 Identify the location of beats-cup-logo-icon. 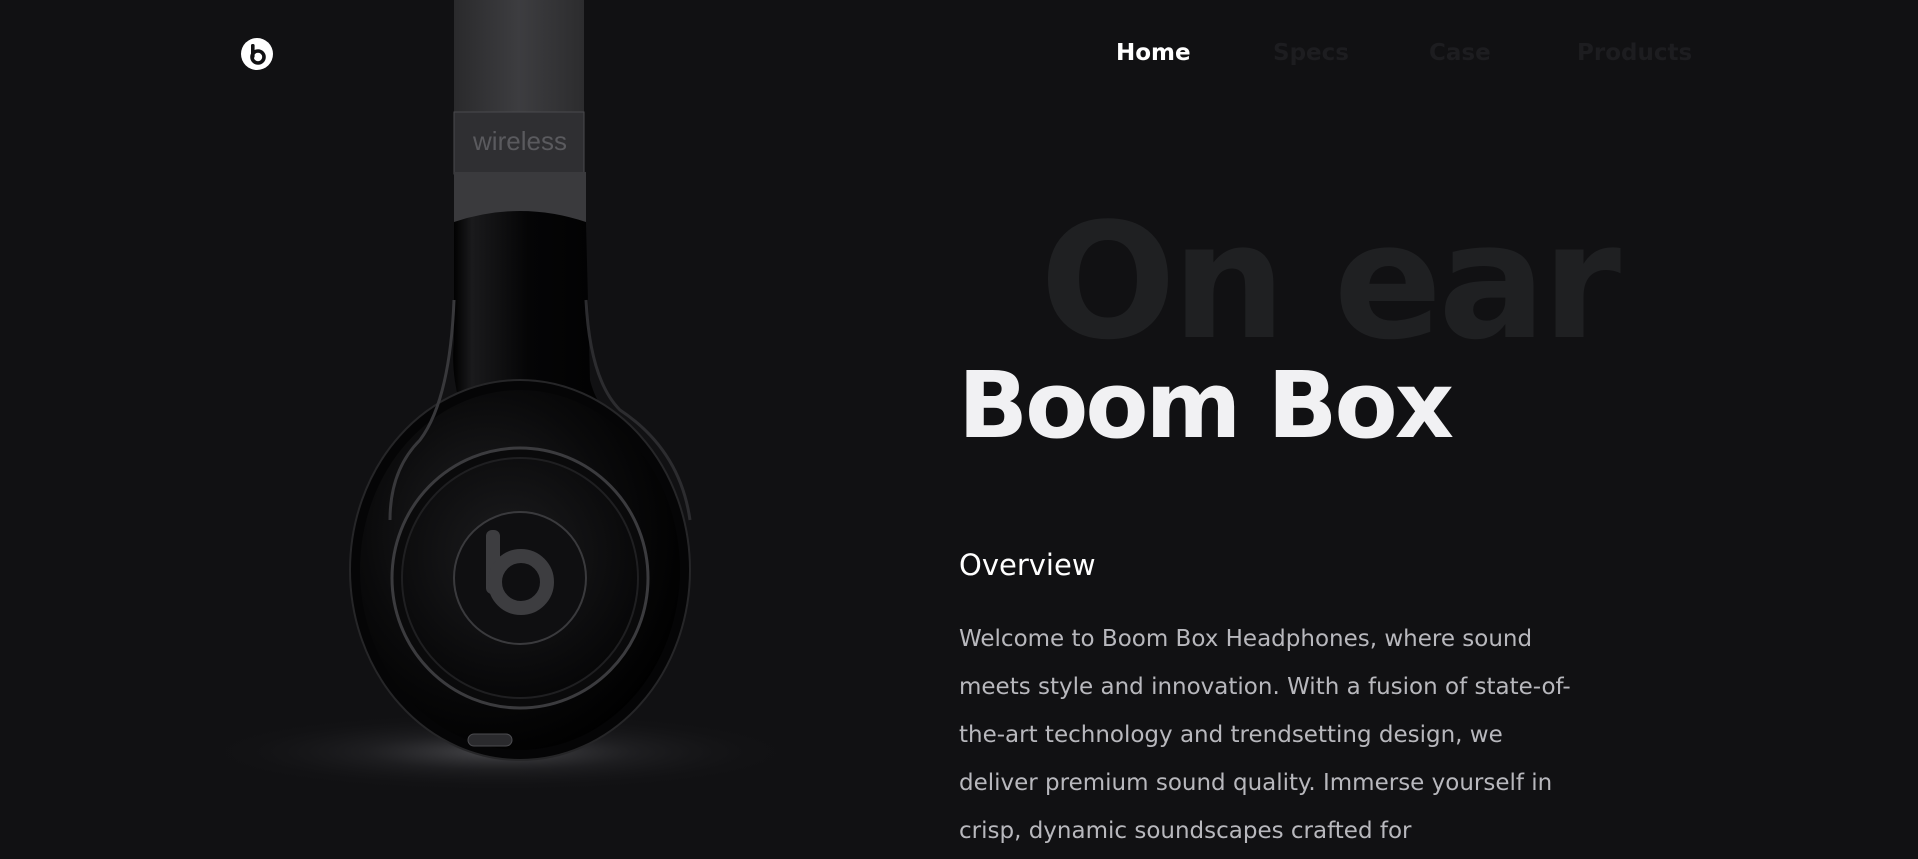
(520, 578).